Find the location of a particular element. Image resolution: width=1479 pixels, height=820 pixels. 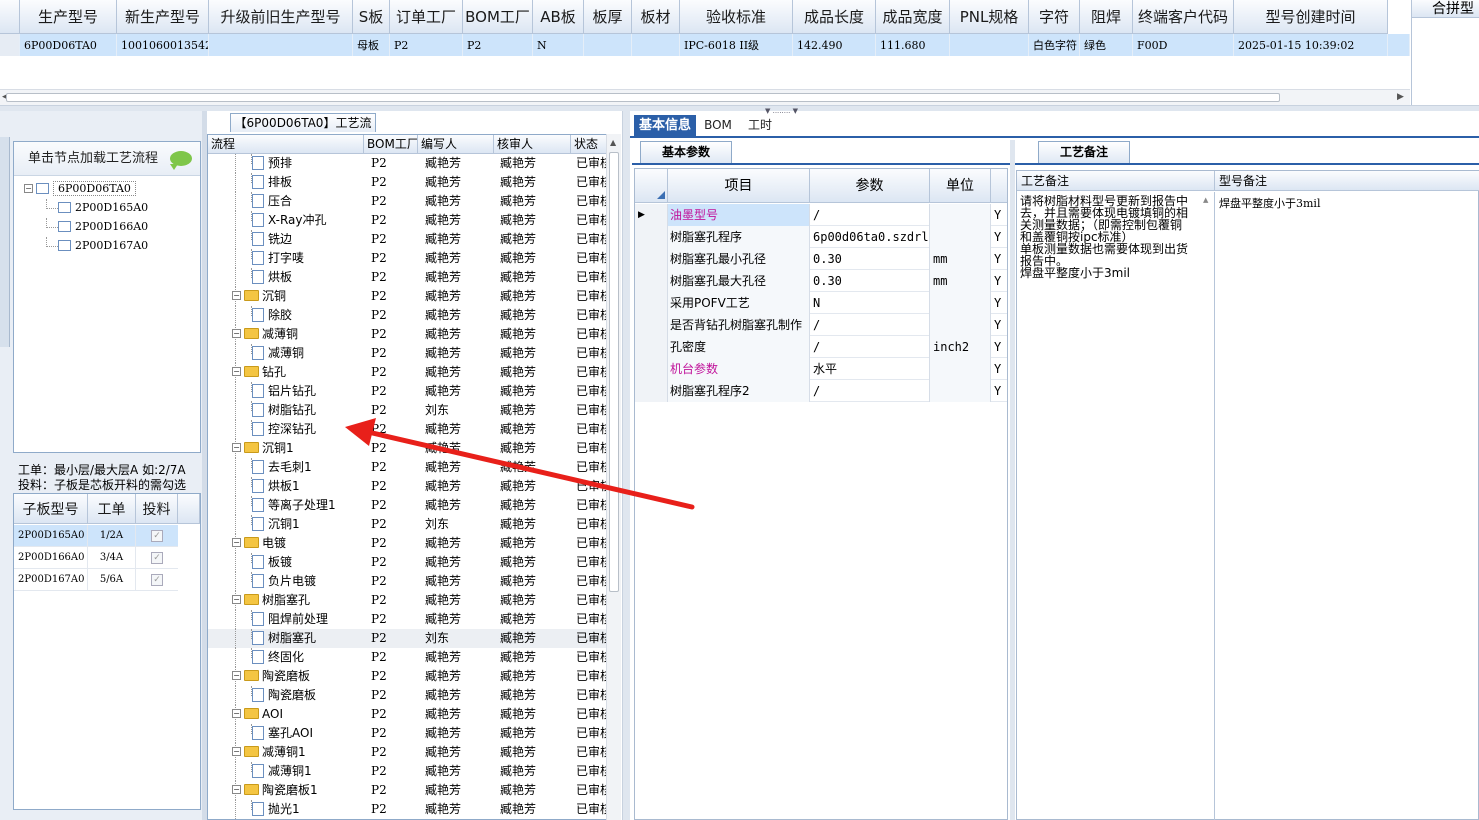

process-row: 终固化 P2 臧艳芳 臧艳芳 已审核 is located at coordinates (414, 657).